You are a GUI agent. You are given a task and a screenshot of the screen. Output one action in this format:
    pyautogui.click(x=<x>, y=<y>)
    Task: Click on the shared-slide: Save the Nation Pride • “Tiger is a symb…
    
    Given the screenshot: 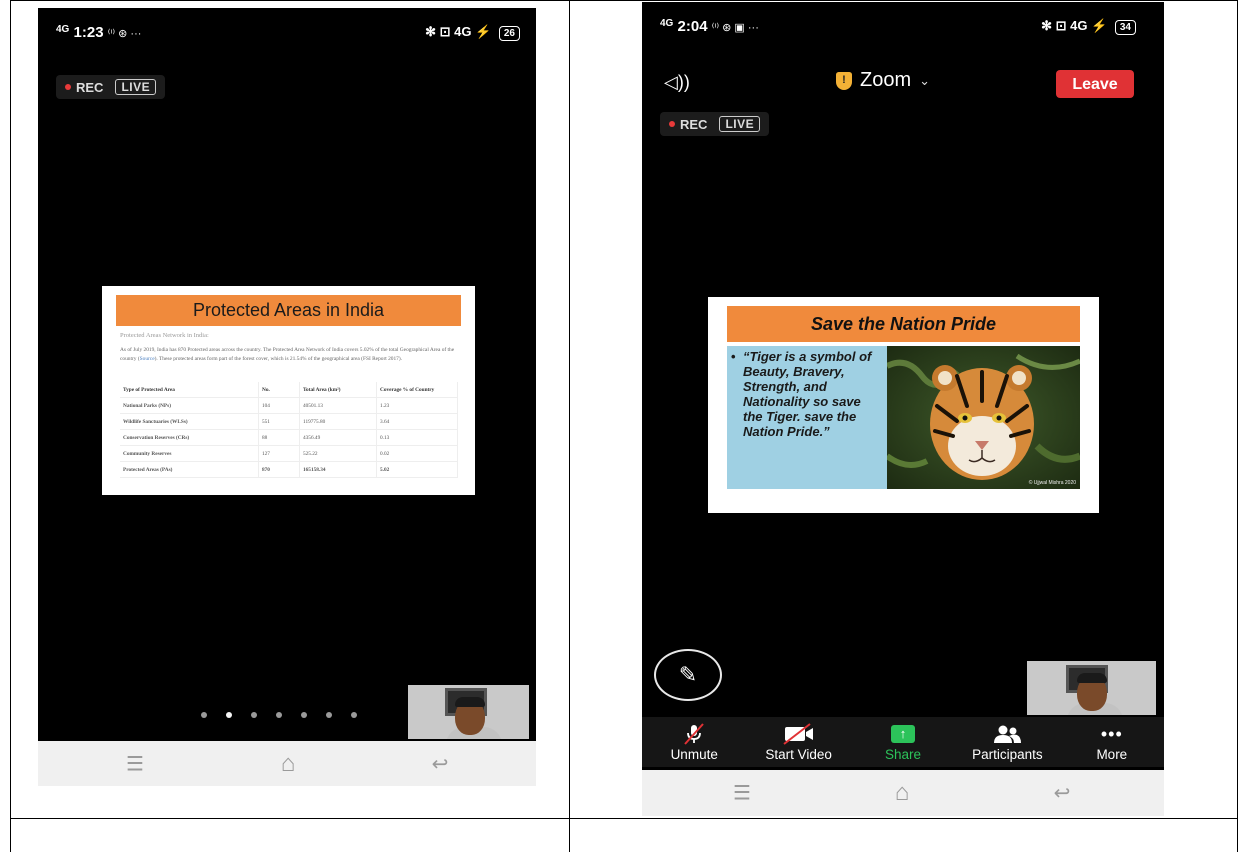 What is the action you would take?
    pyautogui.click(x=903, y=405)
    